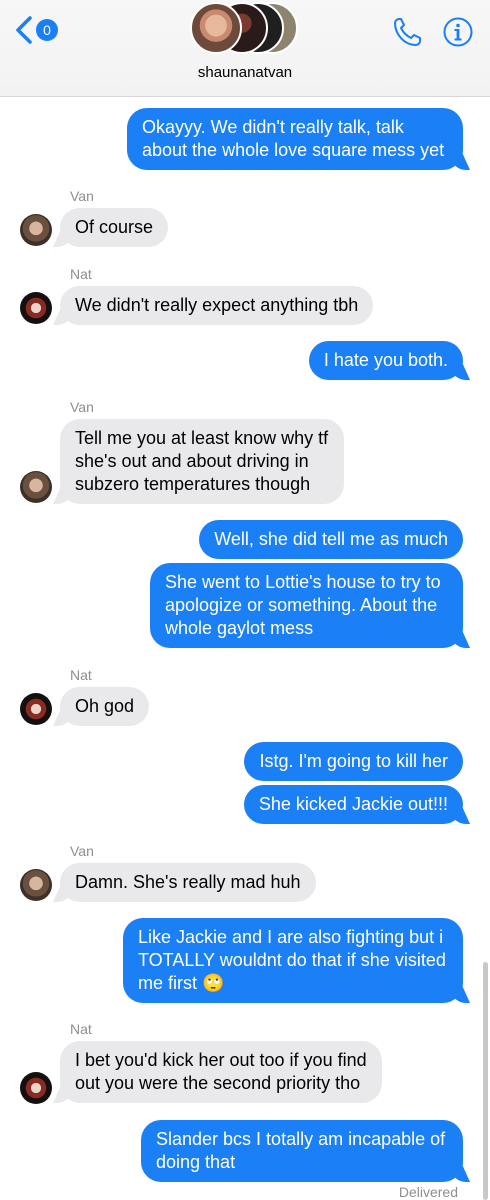 The width and height of the screenshot is (490, 1200). Describe the element at coordinates (188, 882) in the screenshot. I see `message-bubble-incoming: Damn. She's really mad huh` at that location.